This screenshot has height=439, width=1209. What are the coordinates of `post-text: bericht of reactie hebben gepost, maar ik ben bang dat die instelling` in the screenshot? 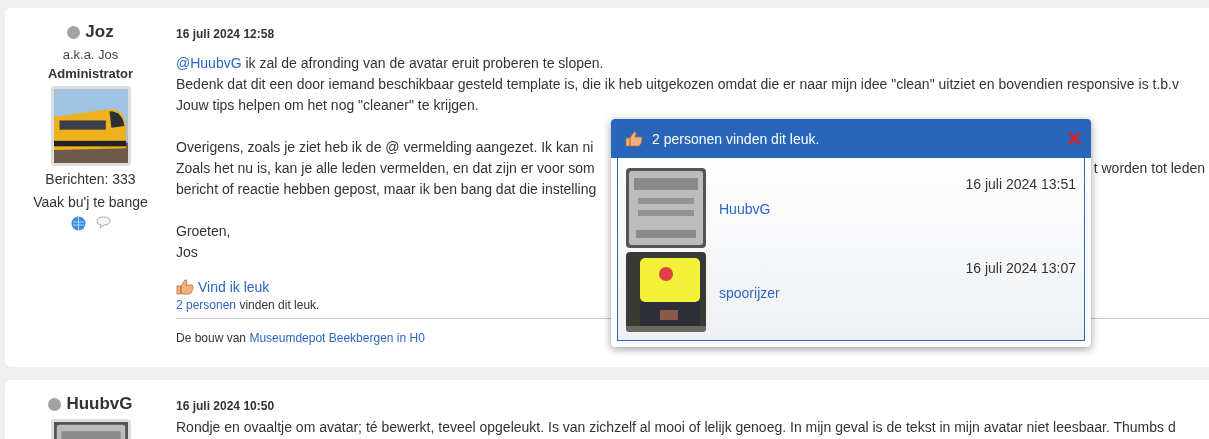 It's located at (386, 189).